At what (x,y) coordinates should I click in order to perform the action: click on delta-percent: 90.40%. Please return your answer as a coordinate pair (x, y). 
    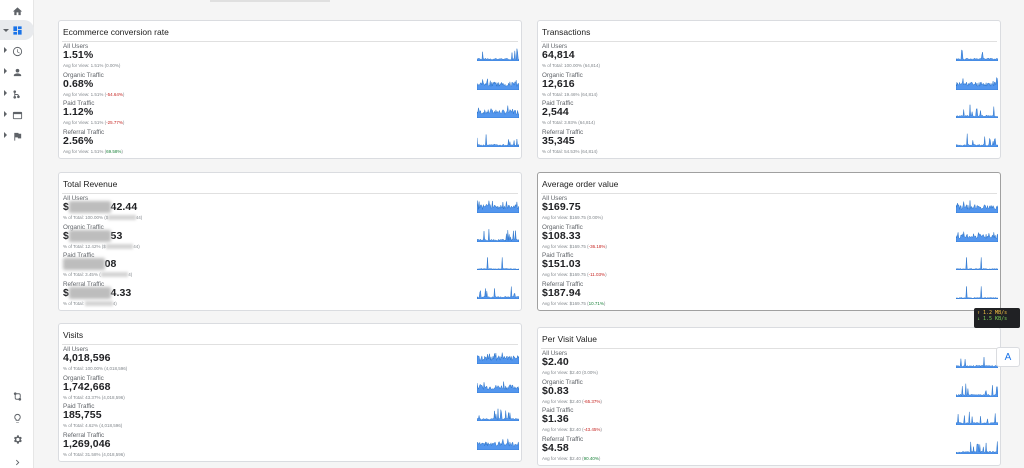
    Looking at the image, I should click on (591, 458).